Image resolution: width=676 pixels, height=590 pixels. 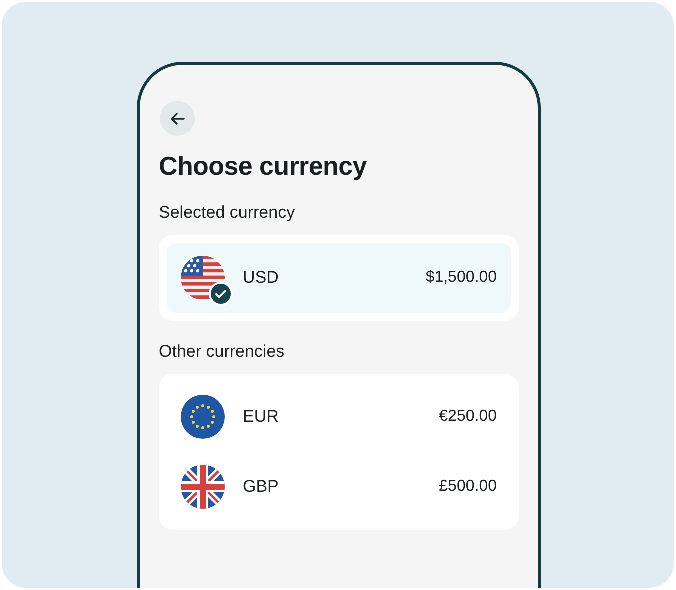 I want to click on screen-title: Choose currency, so click(x=263, y=166).